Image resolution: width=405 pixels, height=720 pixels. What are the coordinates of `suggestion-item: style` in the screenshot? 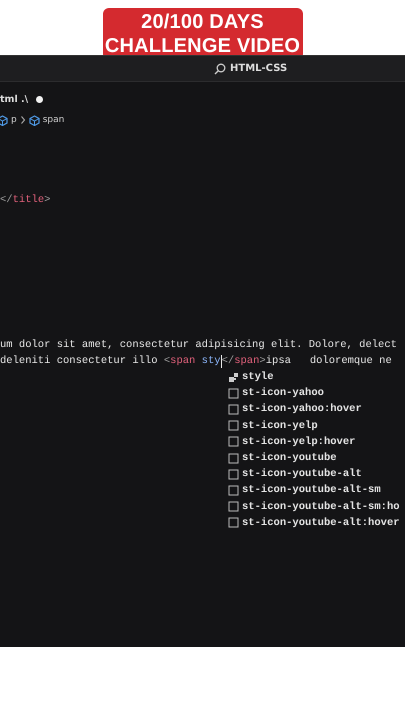 It's located at (258, 377).